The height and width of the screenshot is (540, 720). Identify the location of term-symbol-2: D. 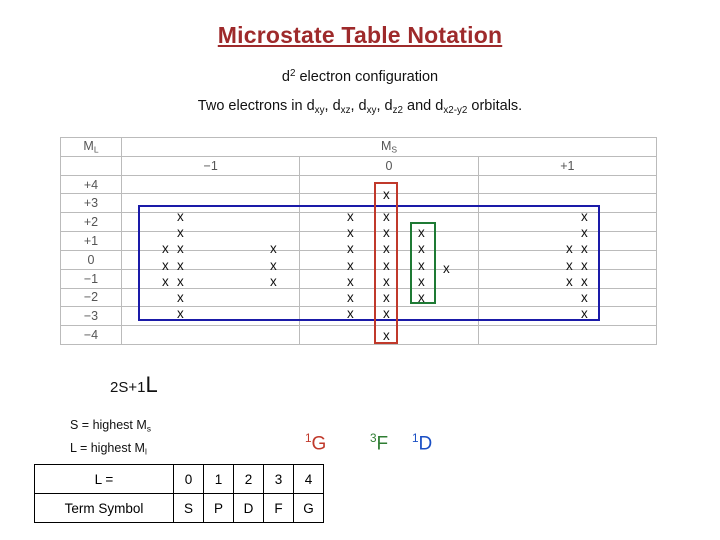
(248, 508).